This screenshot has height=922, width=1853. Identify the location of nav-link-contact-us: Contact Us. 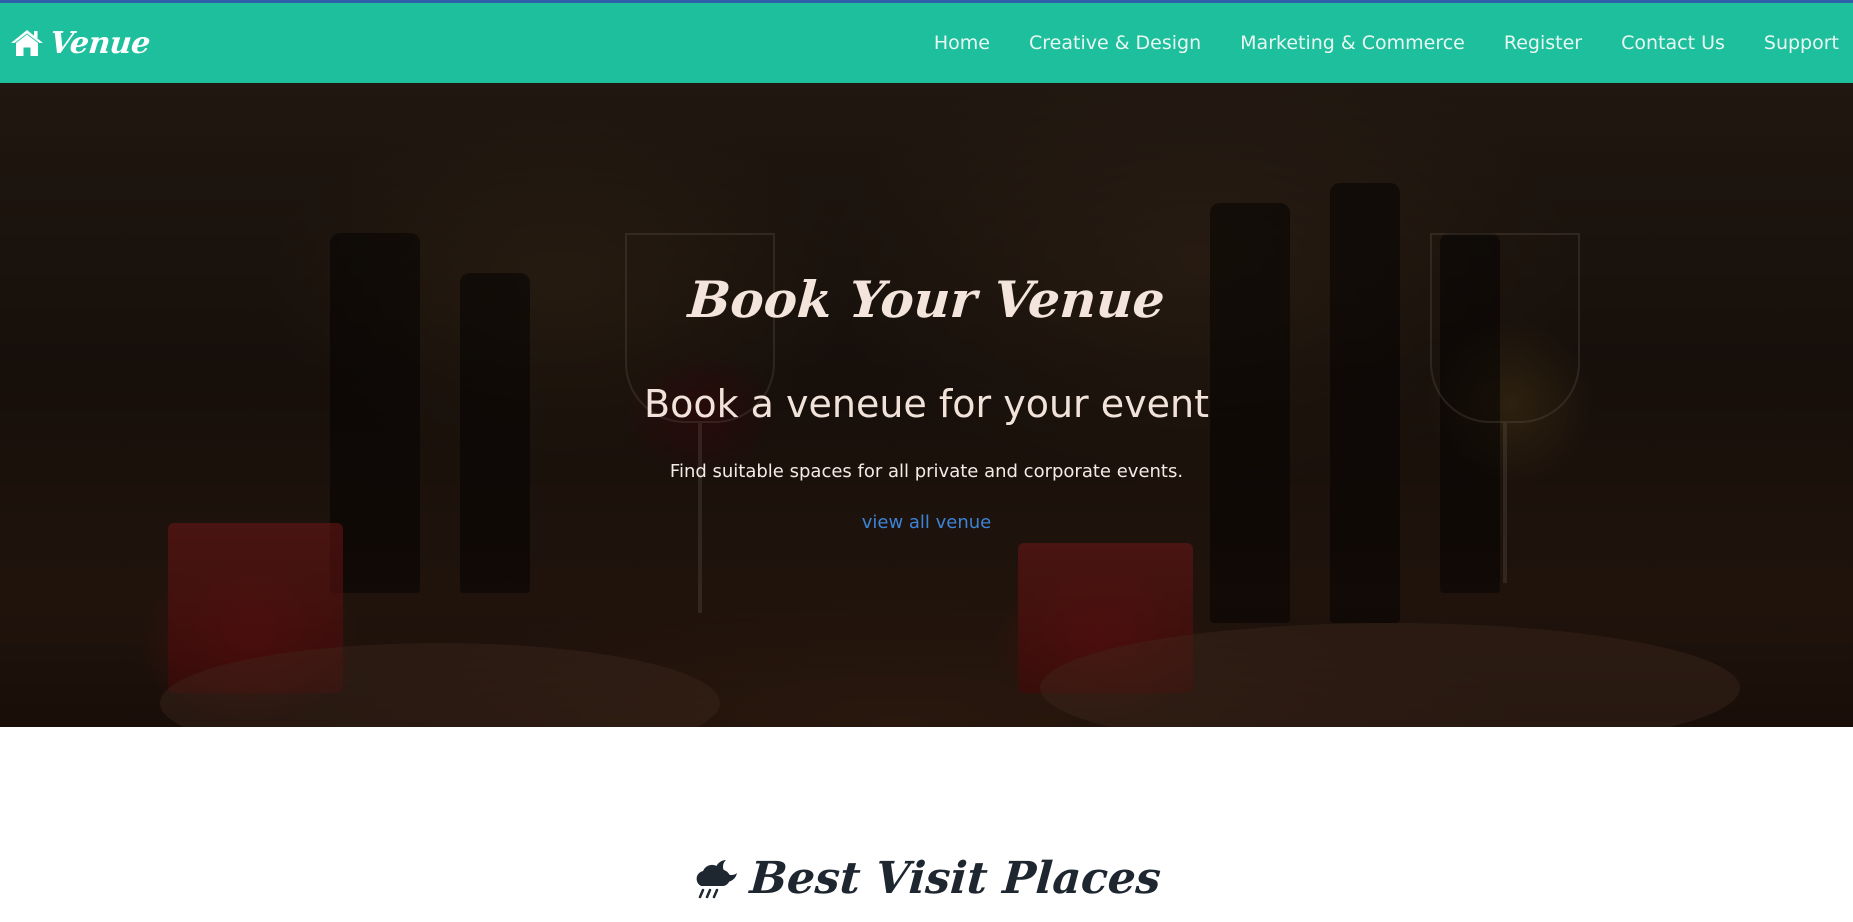
(1673, 43).